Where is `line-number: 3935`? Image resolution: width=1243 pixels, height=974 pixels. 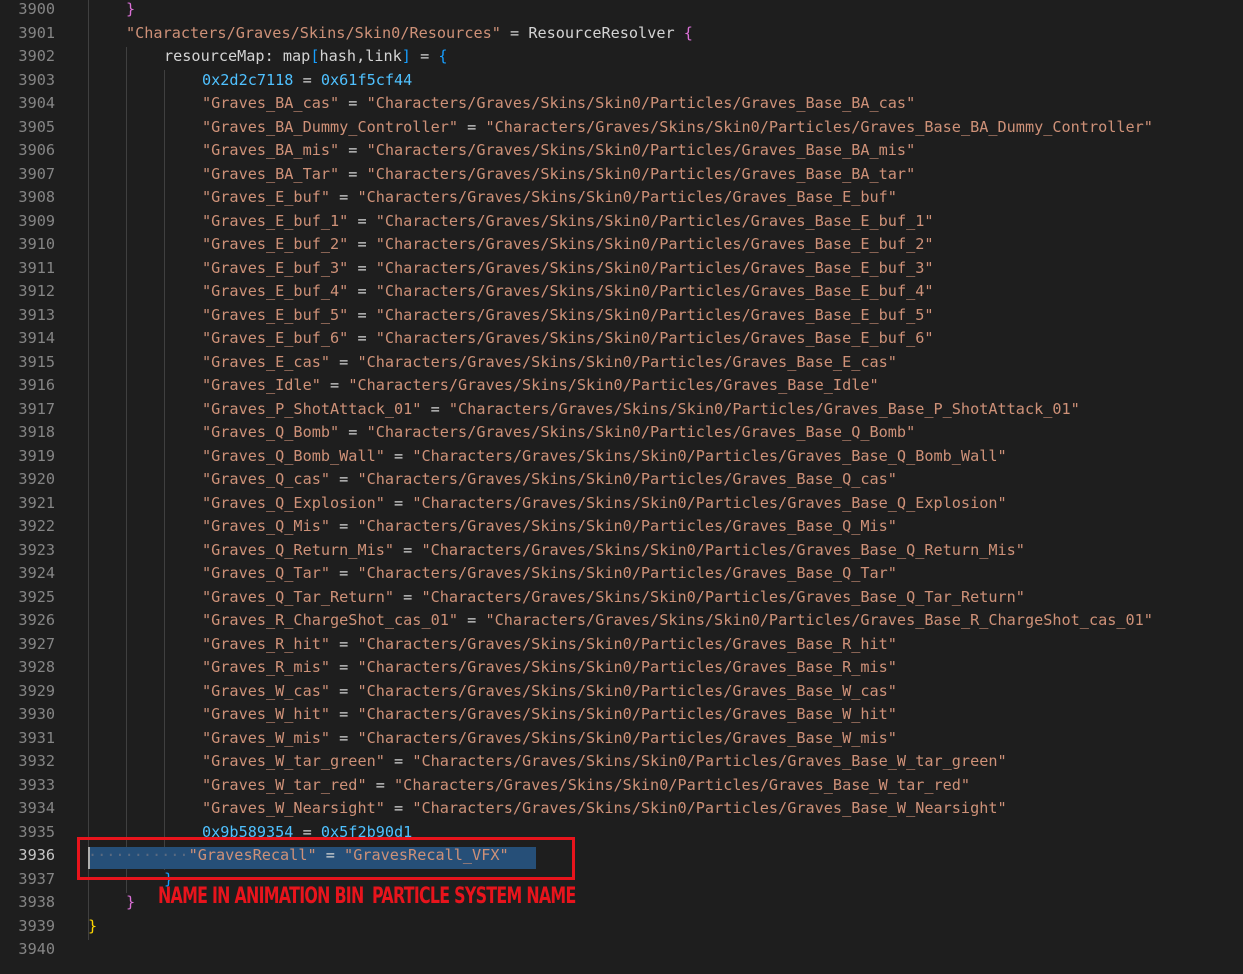
line-number: 3935 is located at coordinates (36, 831).